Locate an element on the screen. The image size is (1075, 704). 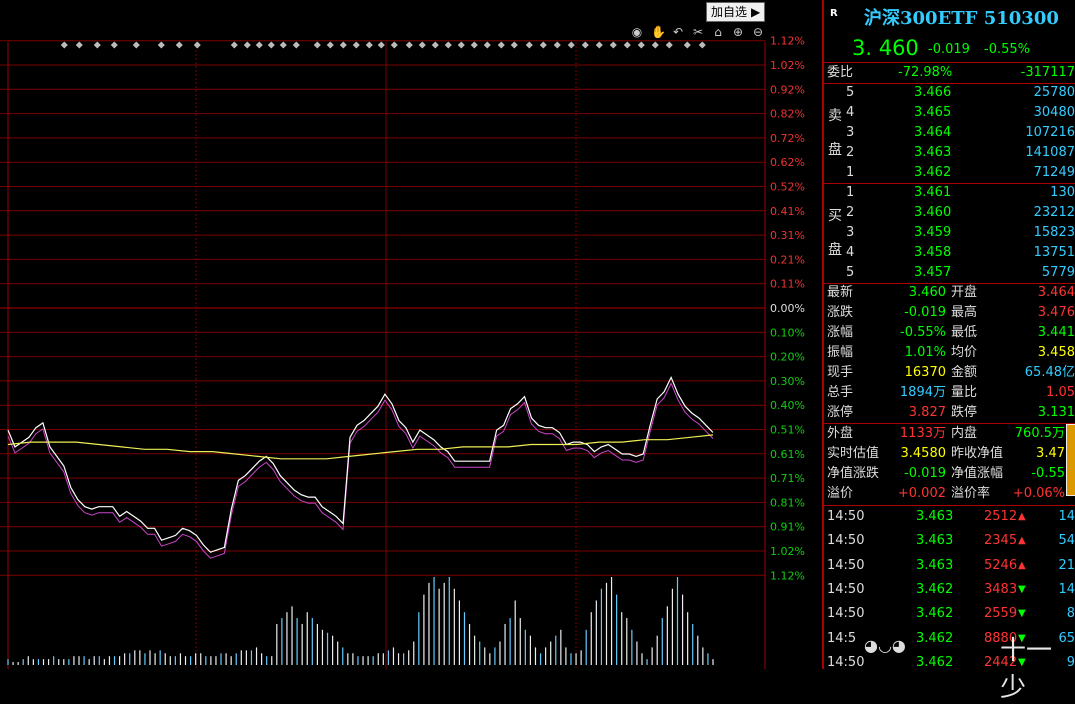
stat-label: 开盘 is located at coordinates (964, 292).